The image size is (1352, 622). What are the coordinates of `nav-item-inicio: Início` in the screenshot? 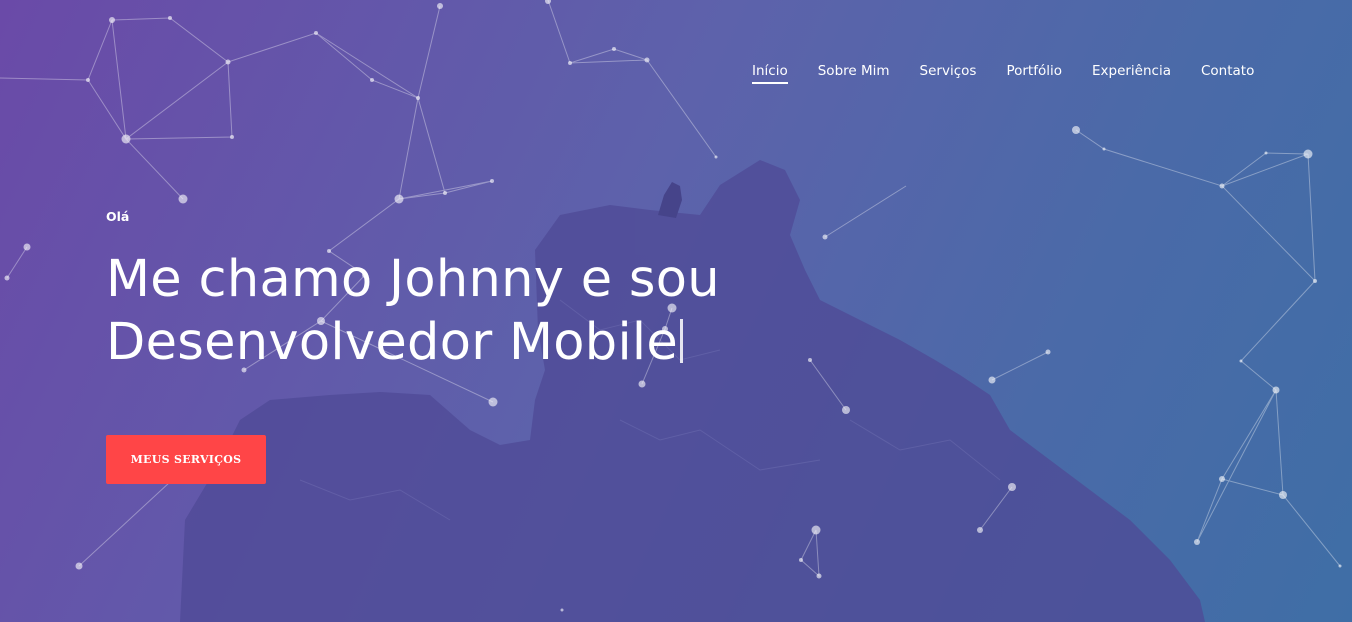 It's located at (770, 73).